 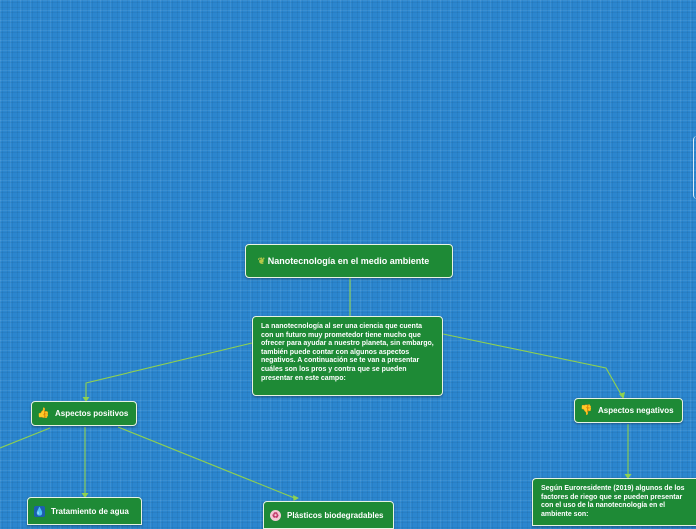 What do you see at coordinates (586, 410) in the screenshot?
I see `thumbs-down-icon: 👎` at bounding box center [586, 410].